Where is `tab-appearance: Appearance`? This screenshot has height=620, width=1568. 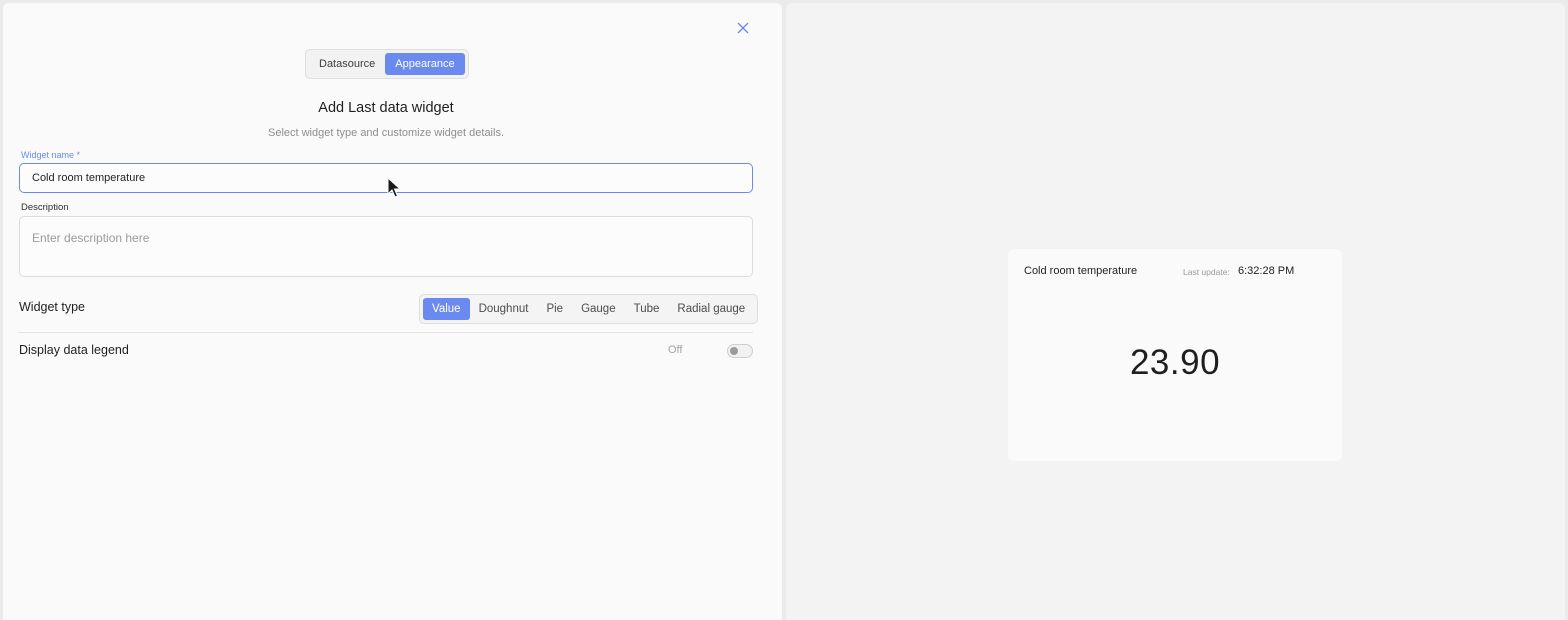 tab-appearance: Appearance is located at coordinates (425, 64).